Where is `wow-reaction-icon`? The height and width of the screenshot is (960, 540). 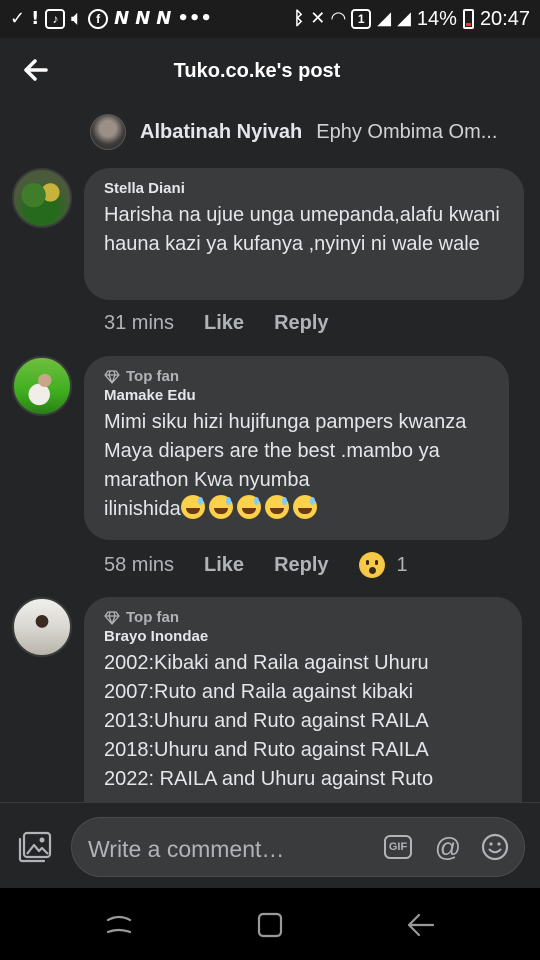
wow-reaction-icon is located at coordinates (371, 565).